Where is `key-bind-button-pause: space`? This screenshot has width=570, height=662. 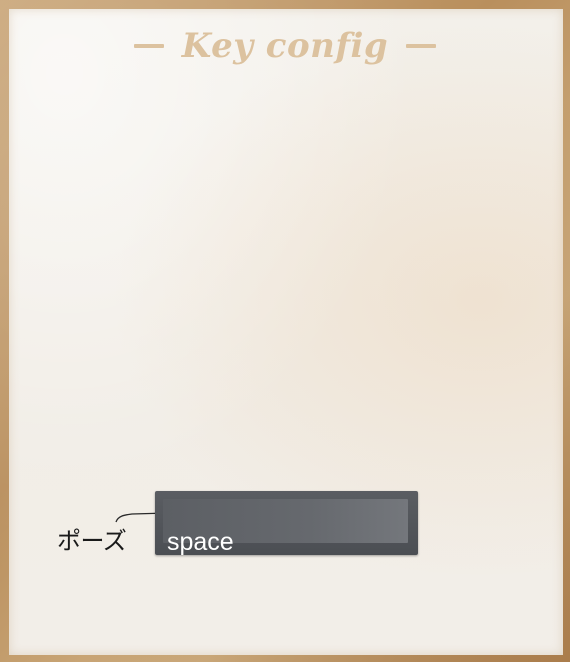 key-bind-button-pause: space is located at coordinates (286, 523).